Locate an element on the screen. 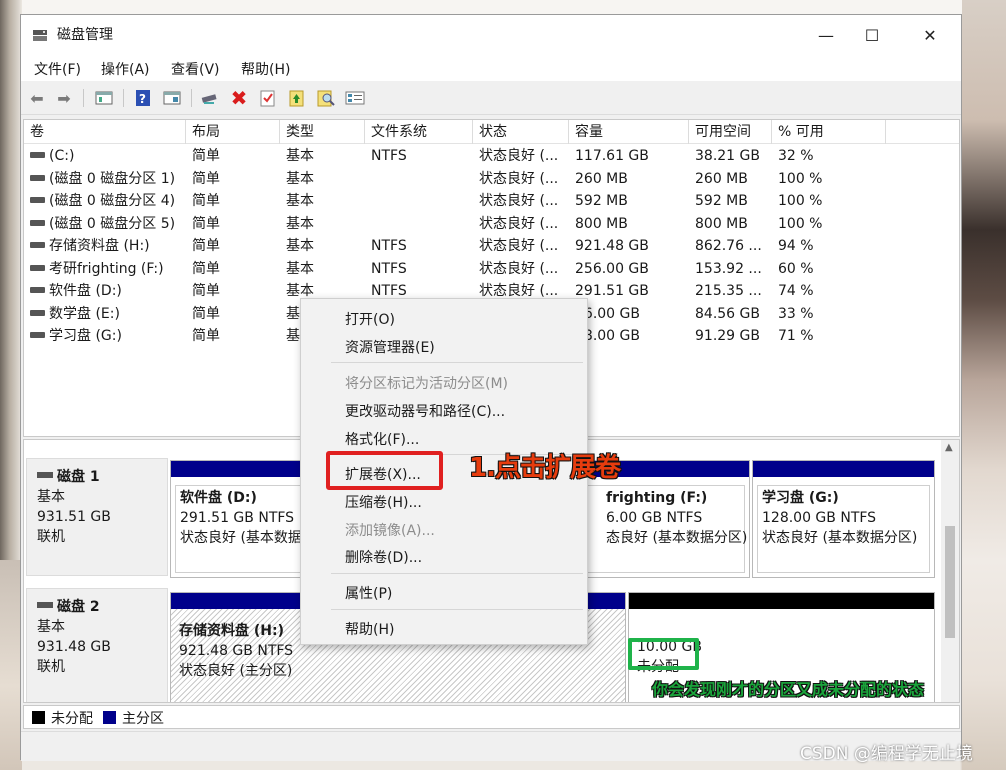 The width and height of the screenshot is (1006, 770). ctx-properties: 属性(P) is located at coordinates (368, 593).